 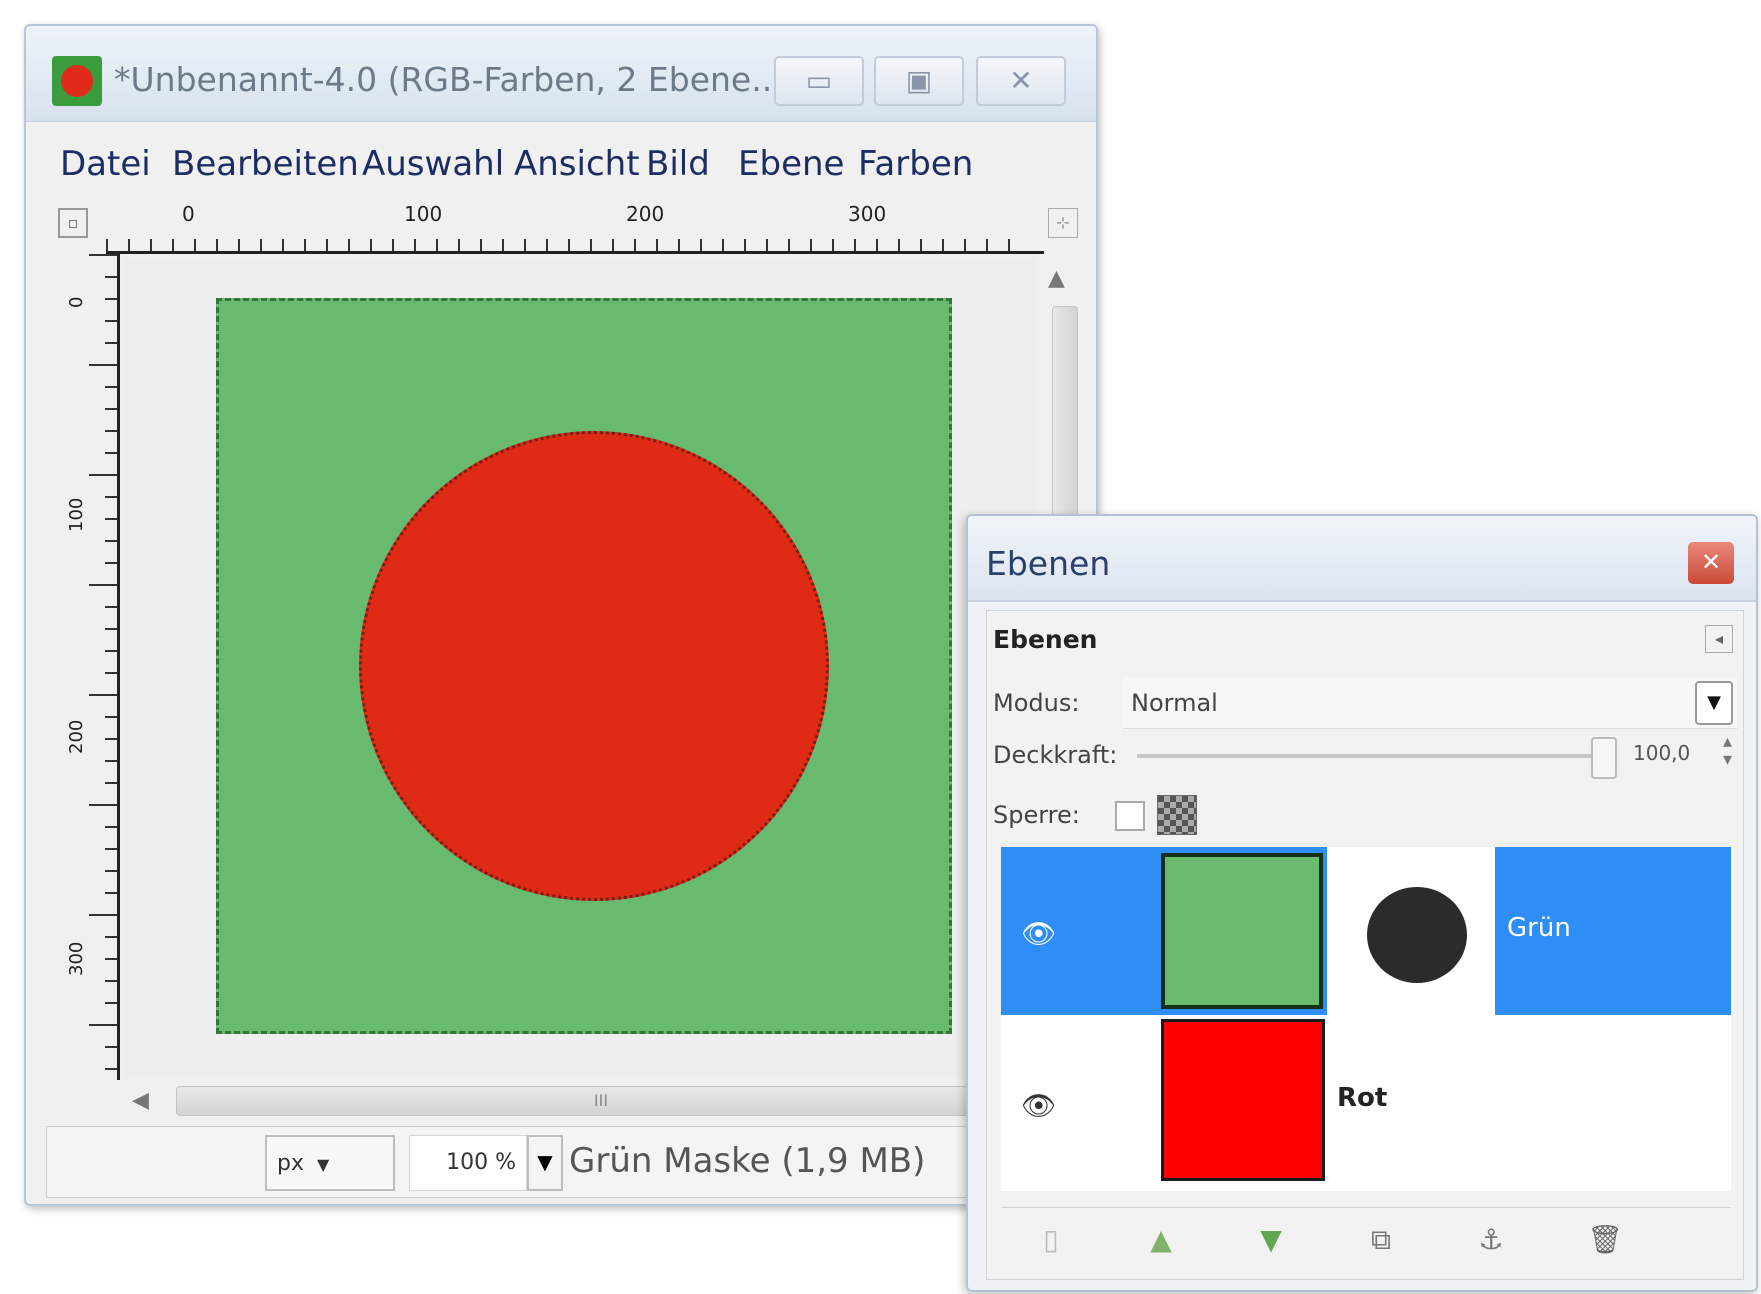 I want to click on opacity-slider-handle, so click(x=1604, y=758).